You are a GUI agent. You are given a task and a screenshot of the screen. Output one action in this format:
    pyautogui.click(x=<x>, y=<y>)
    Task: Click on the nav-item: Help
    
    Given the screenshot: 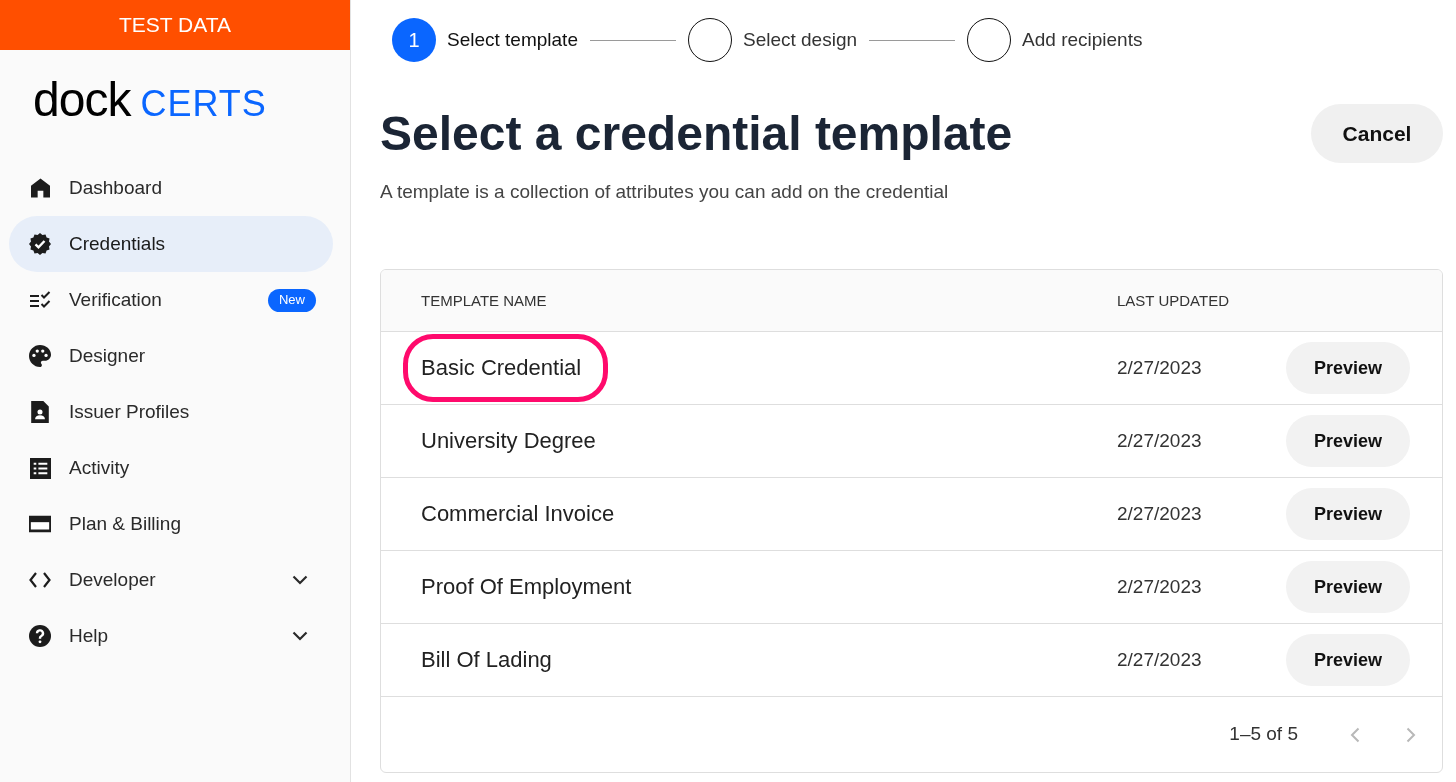 What is the action you would take?
    pyautogui.click(x=171, y=636)
    